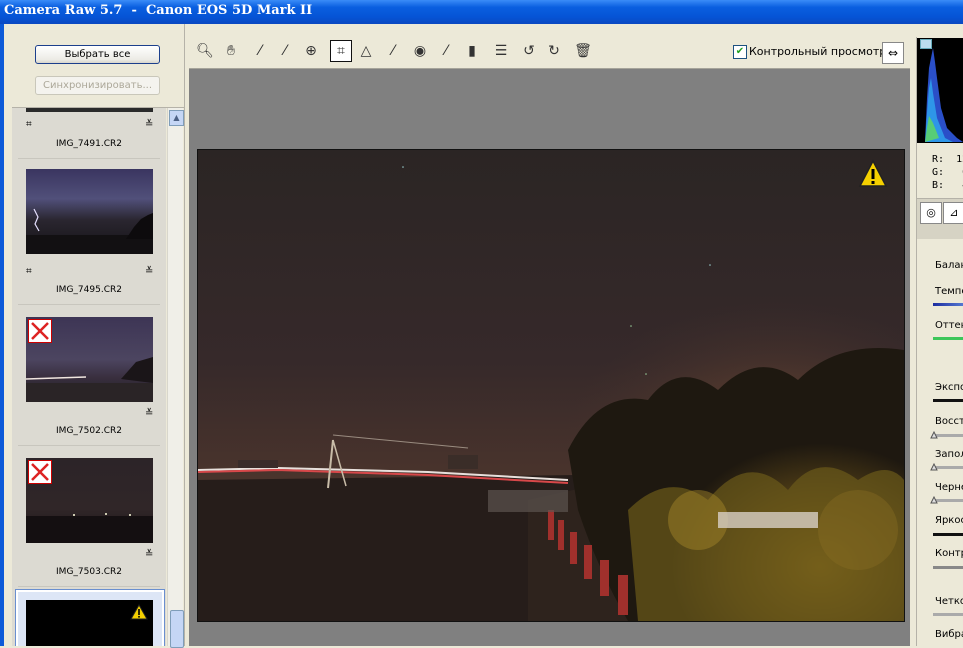 The height and width of the screenshot is (648, 963). What do you see at coordinates (893, 53) in the screenshot?
I see `fullscreen-toggle-icon: ⇔` at bounding box center [893, 53].